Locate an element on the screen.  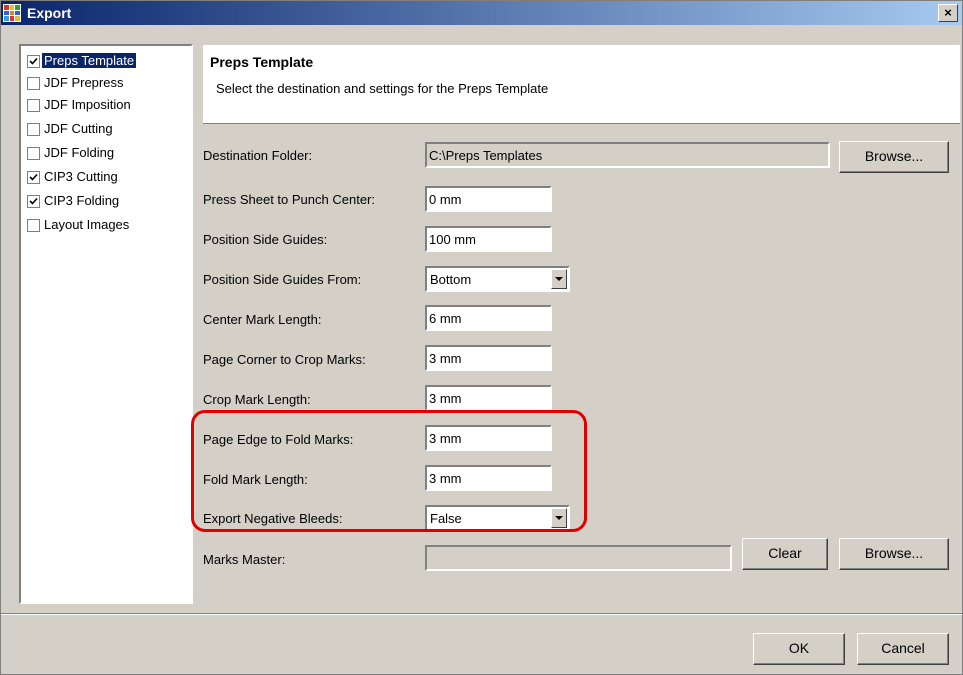
close-button: × is located at coordinates (948, 13).